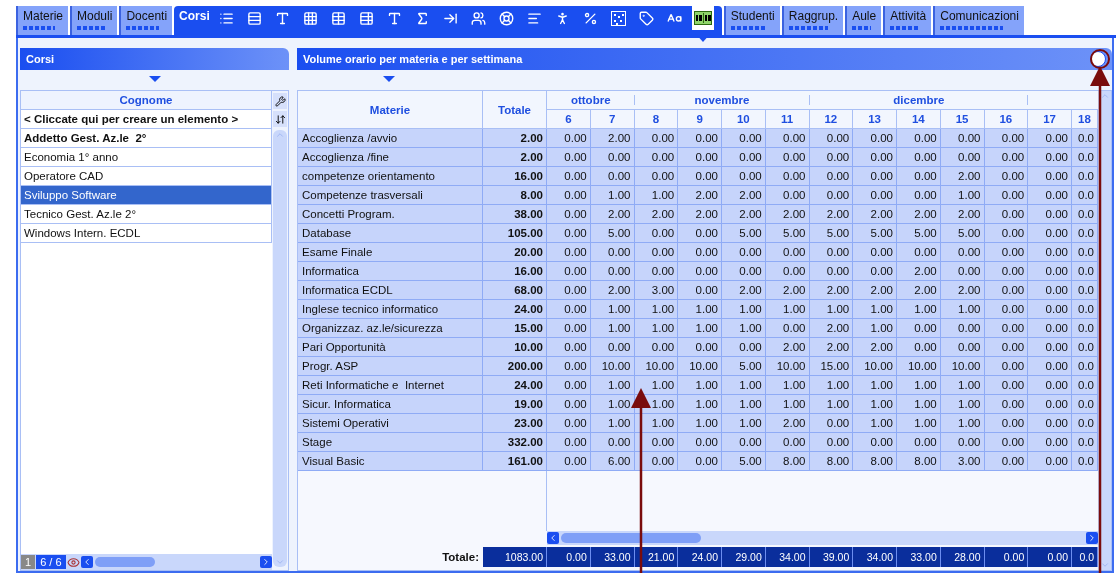 The height and width of the screenshot is (573, 1116). Describe the element at coordinates (390, 366) in the screenshot. I see `subject-cell: Progr. ASP` at that location.